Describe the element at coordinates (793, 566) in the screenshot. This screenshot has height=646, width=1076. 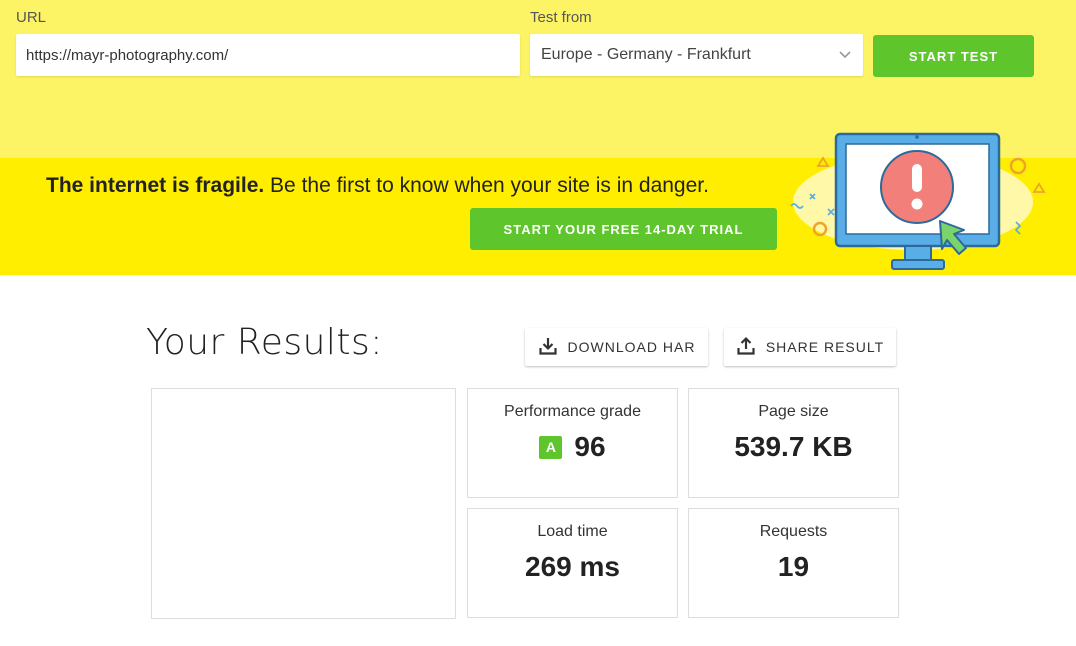
I see `requests-value: 19` at that location.